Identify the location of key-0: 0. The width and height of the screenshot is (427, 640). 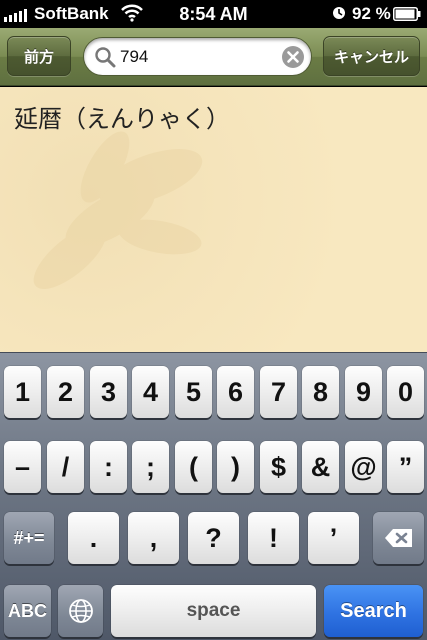
(405, 392).